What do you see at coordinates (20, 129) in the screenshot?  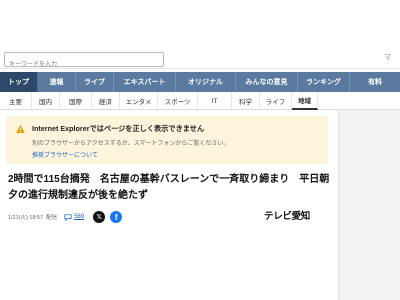 I see `warning-icon` at bounding box center [20, 129].